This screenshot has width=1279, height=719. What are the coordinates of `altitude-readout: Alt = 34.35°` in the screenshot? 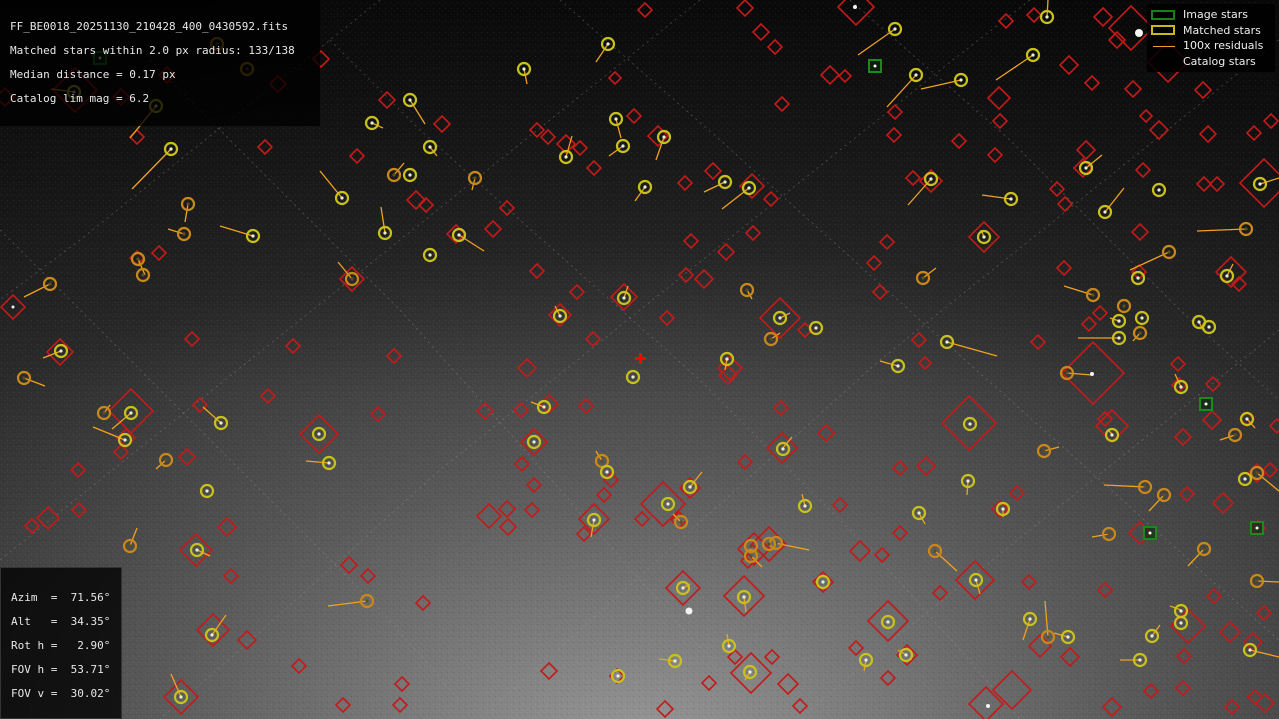 It's located at (61, 621).